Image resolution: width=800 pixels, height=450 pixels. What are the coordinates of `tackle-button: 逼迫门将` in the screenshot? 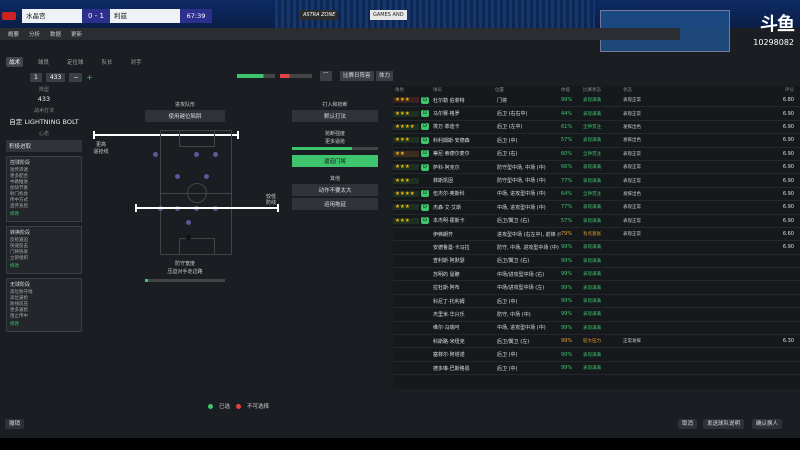 It's located at (335, 161).